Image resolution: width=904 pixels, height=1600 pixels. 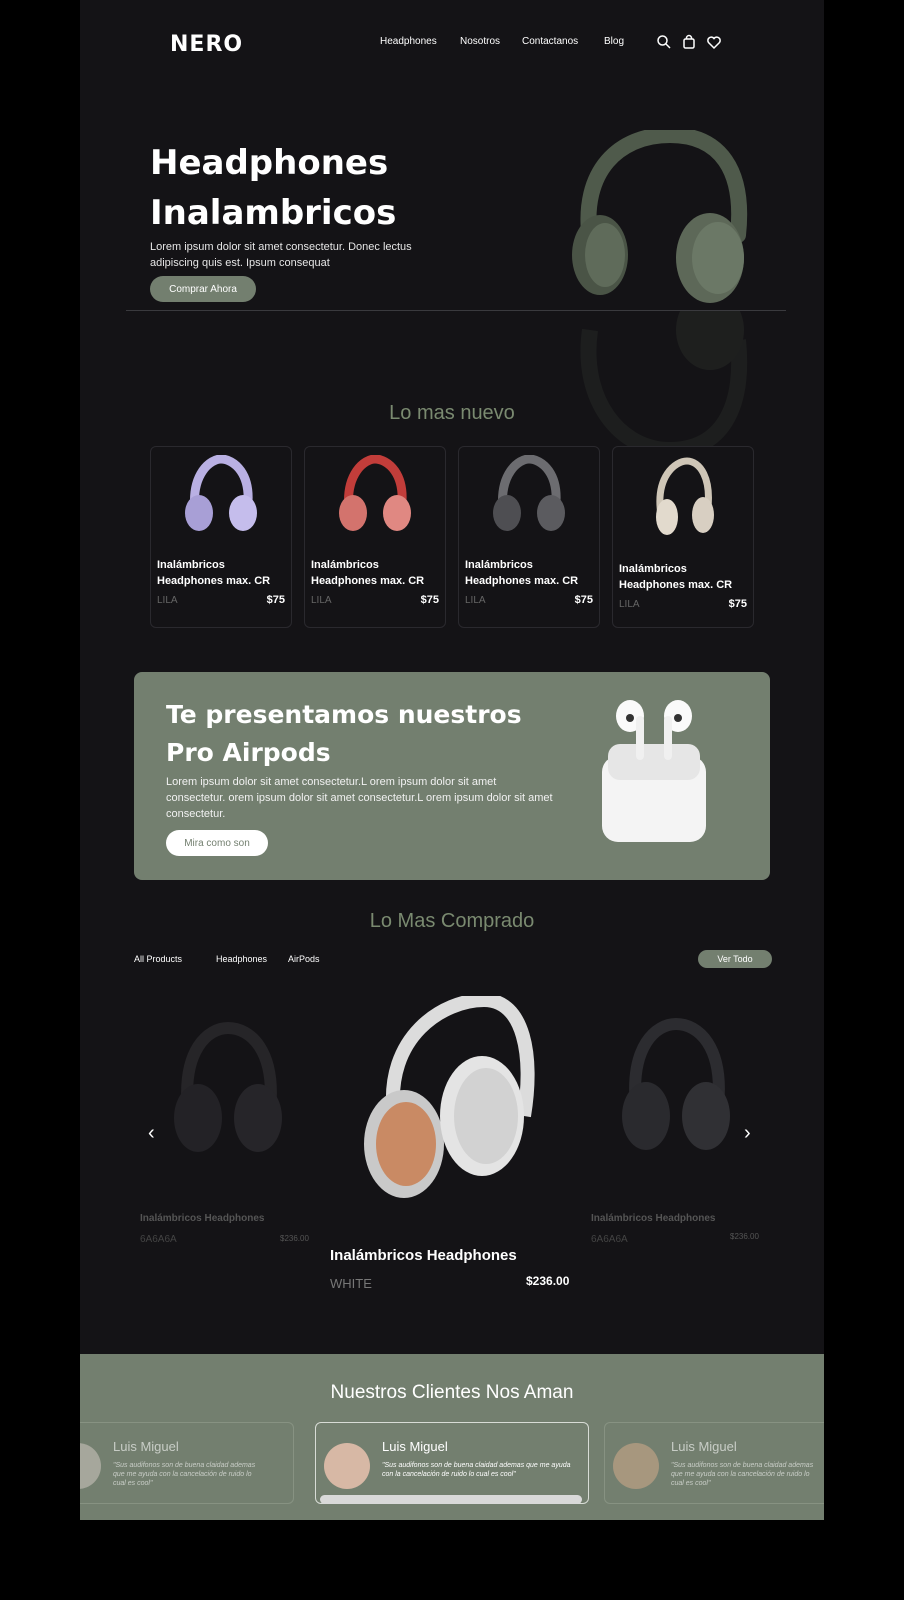 I want to click on carousel-item-right-name: Inalámbricos Headphones, so click(x=653, y=1218).